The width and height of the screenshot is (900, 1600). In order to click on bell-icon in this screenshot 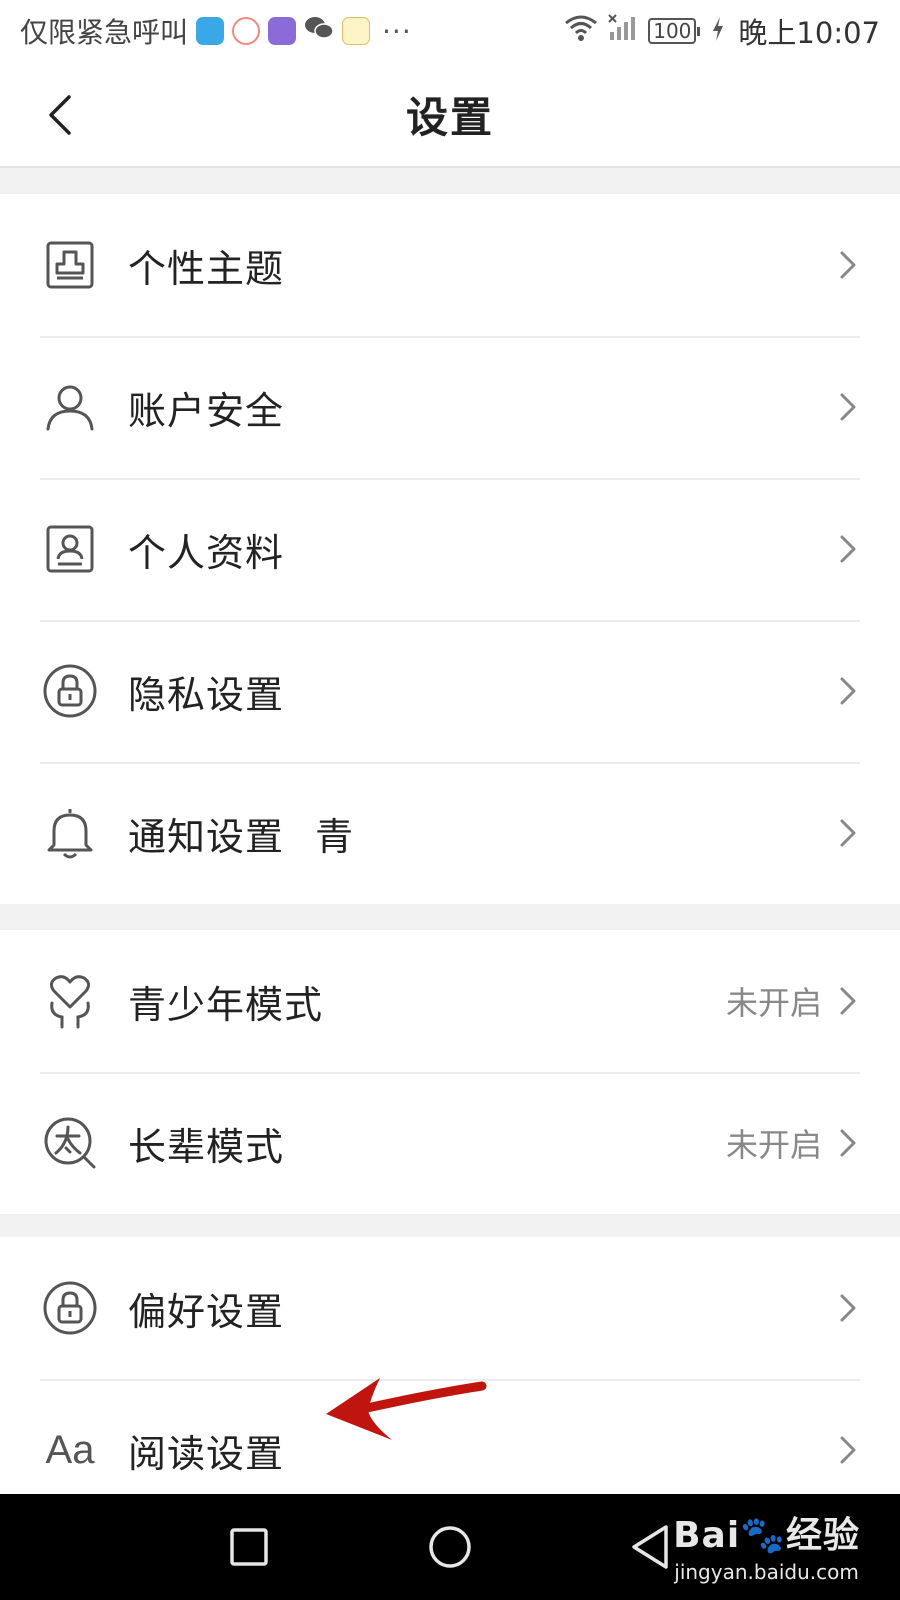, I will do `click(70, 833)`.